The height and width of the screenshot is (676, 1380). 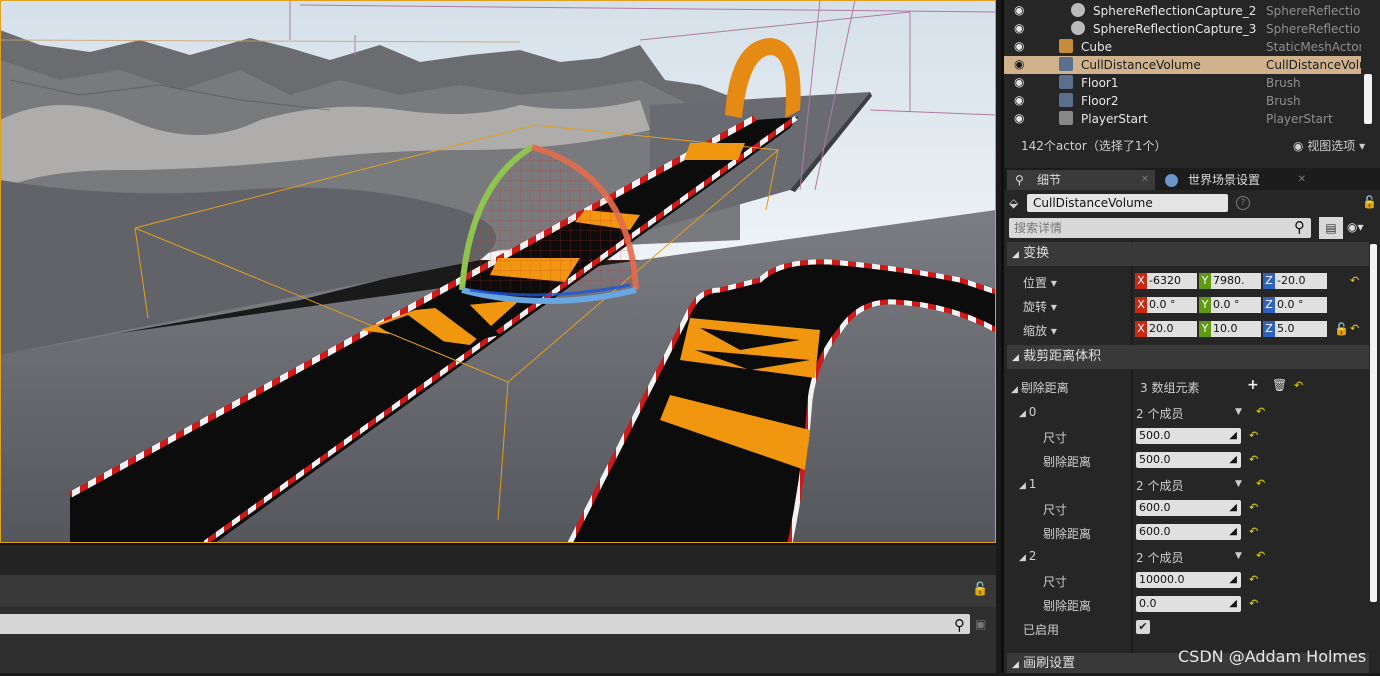 I want to click on property-matrix-icon: ▤, so click(x=1331, y=228).